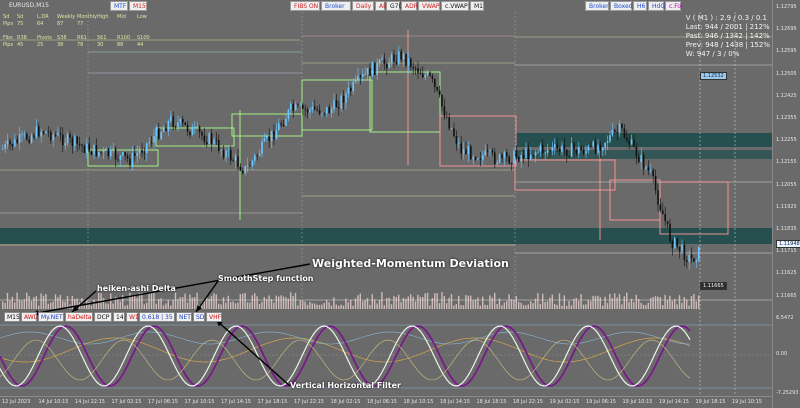 The height and width of the screenshot is (408, 800). Describe the element at coordinates (786, 73) in the screenshot. I see `price-axis-label: 1.12505` at that location.